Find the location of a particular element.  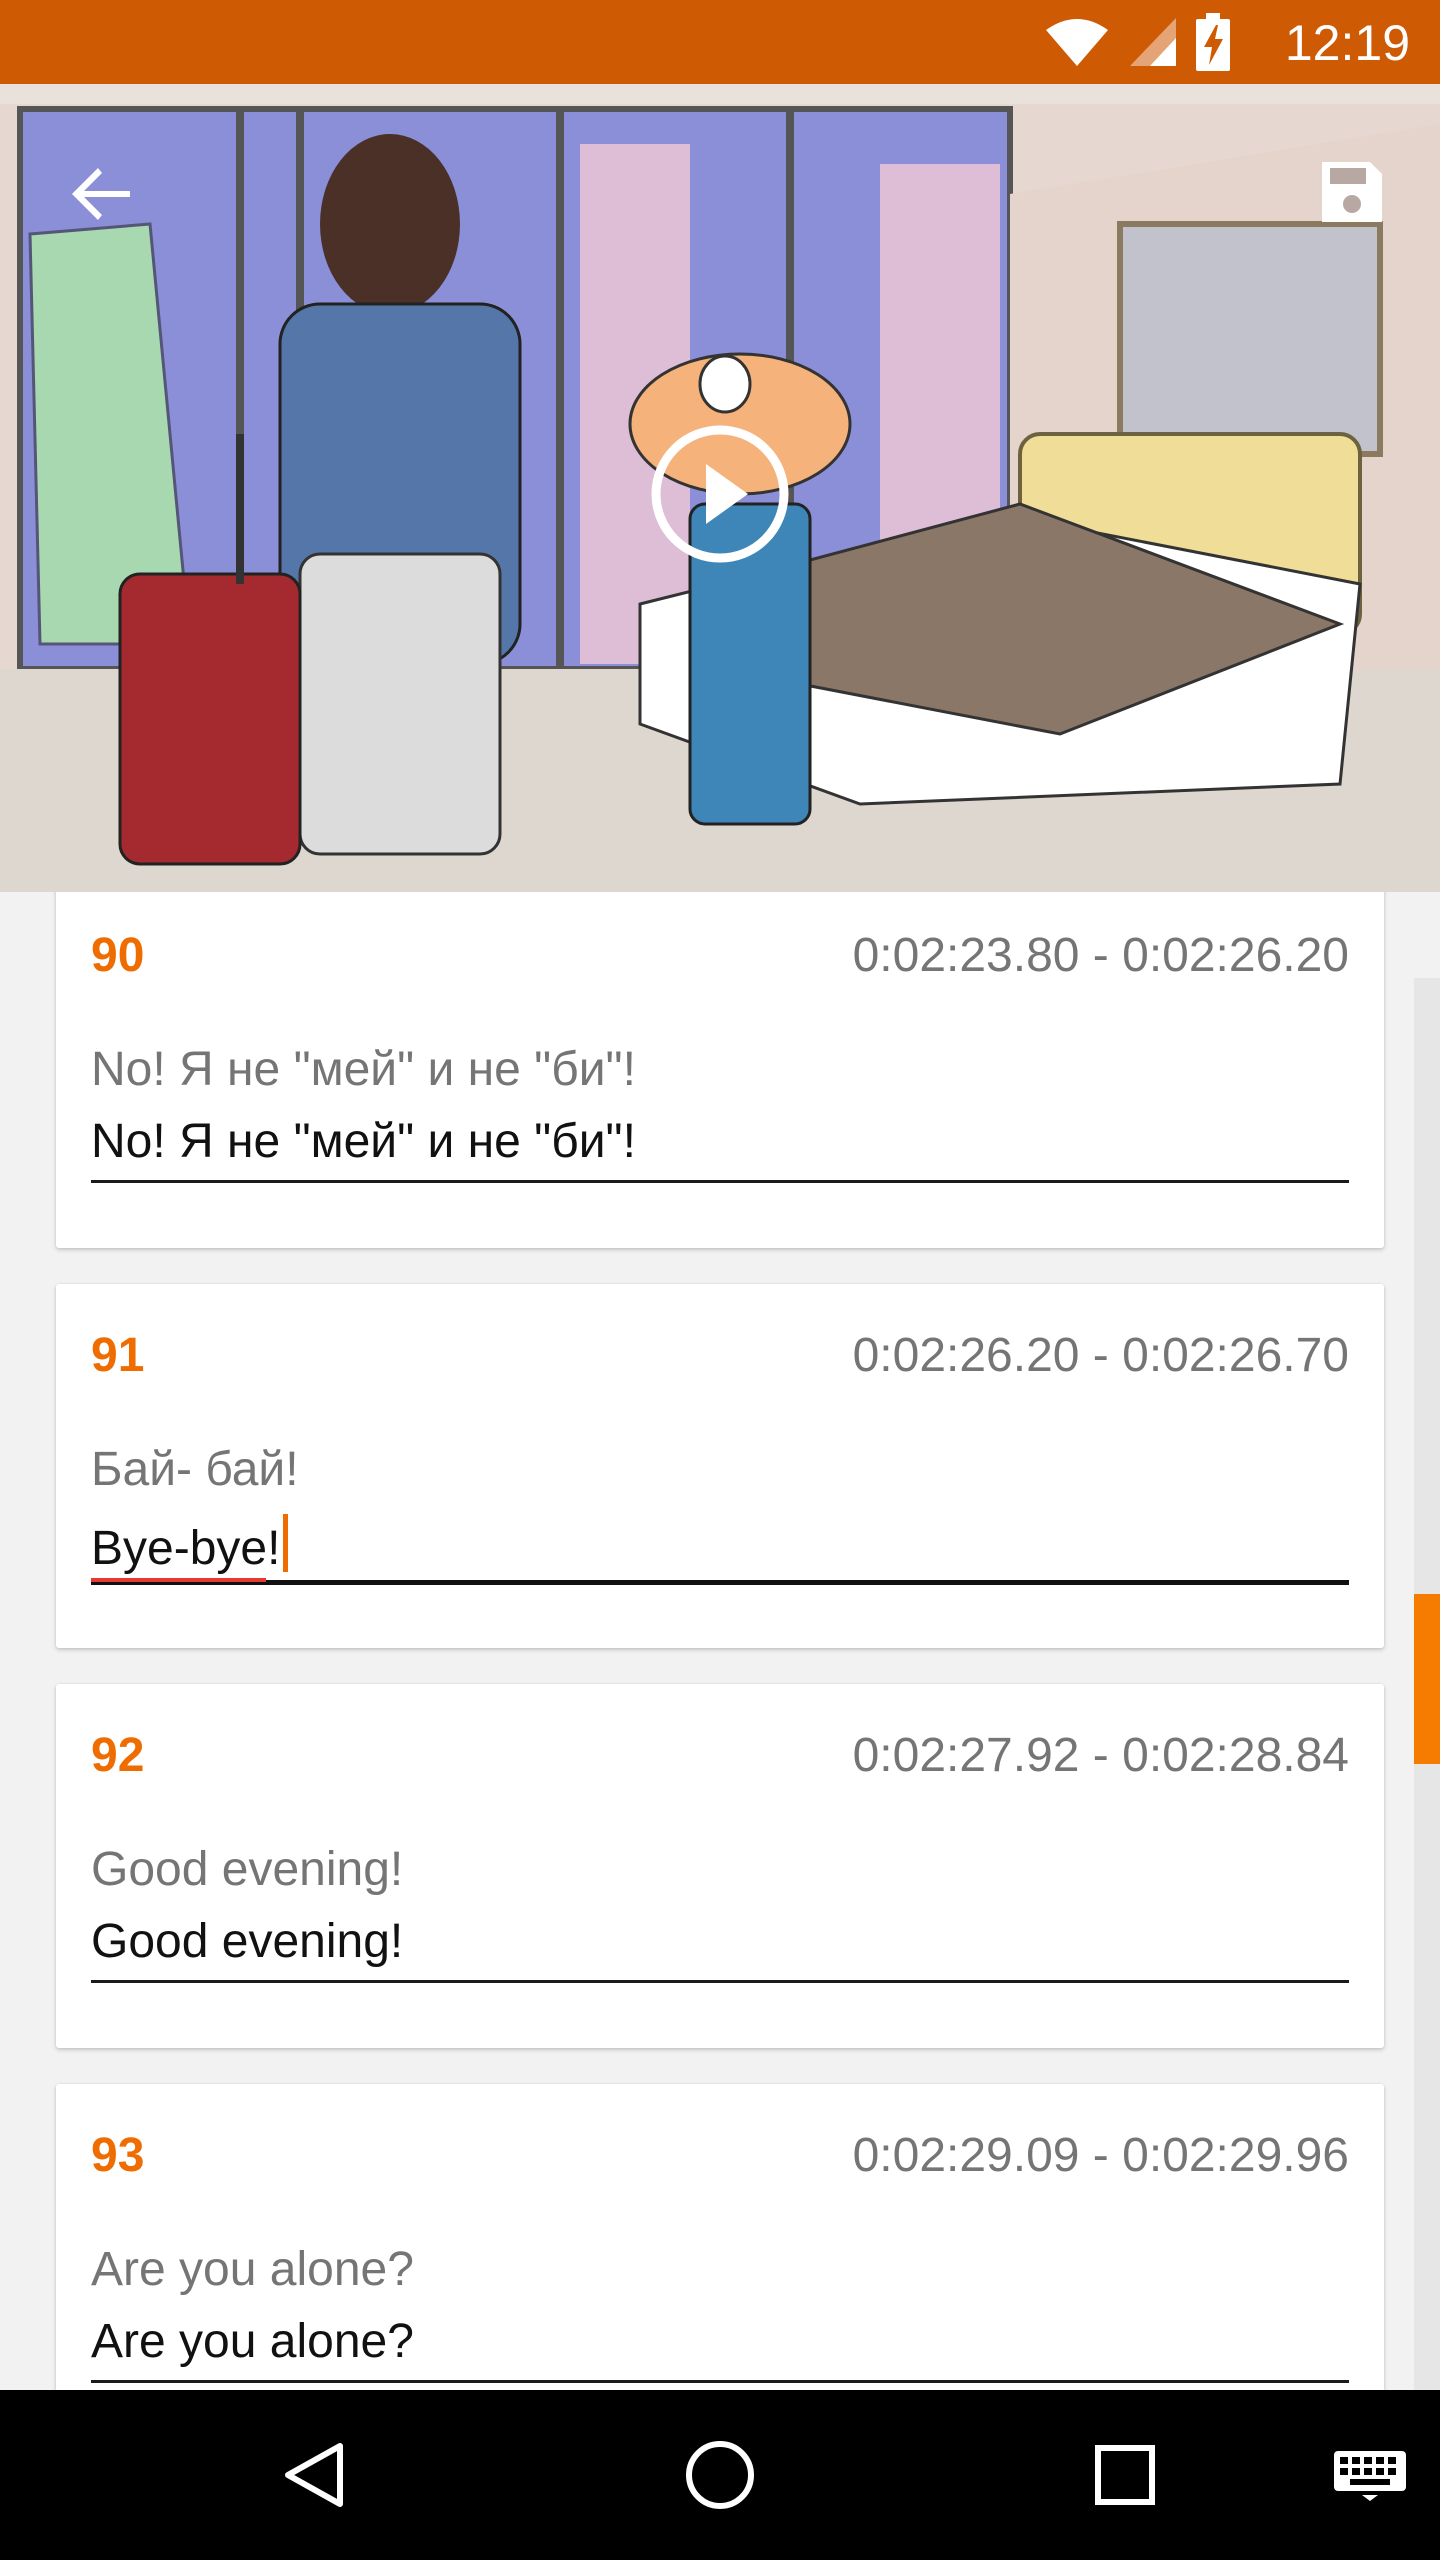

back-triangle-icon is located at coordinates (314, 2475).